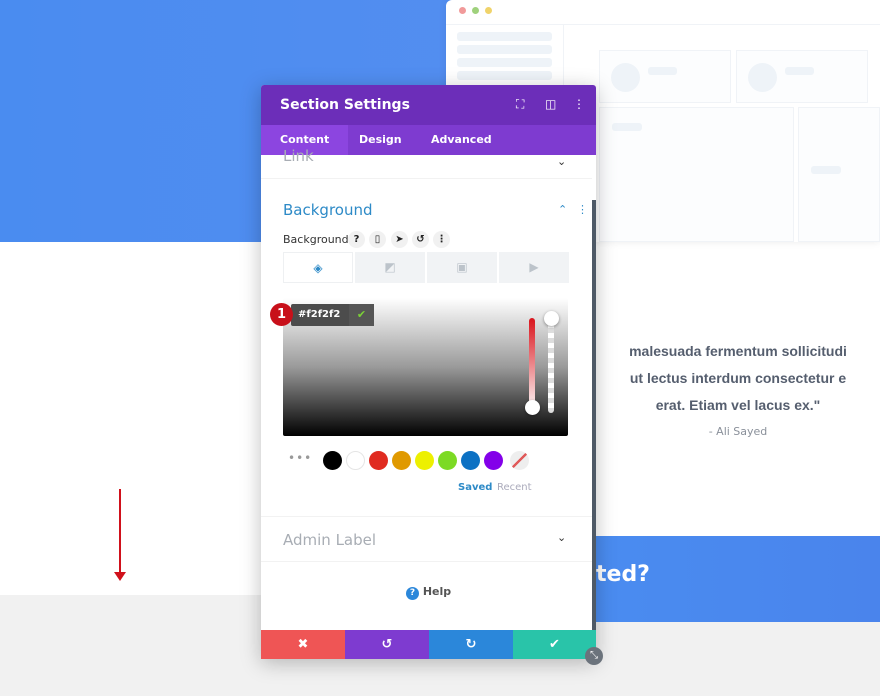 Image resolution: width=880 pixels, height=696 pixels. Describe the element at coordinates (623, 574) in the screenshot. I see `cta-heading: ted?` at that location.